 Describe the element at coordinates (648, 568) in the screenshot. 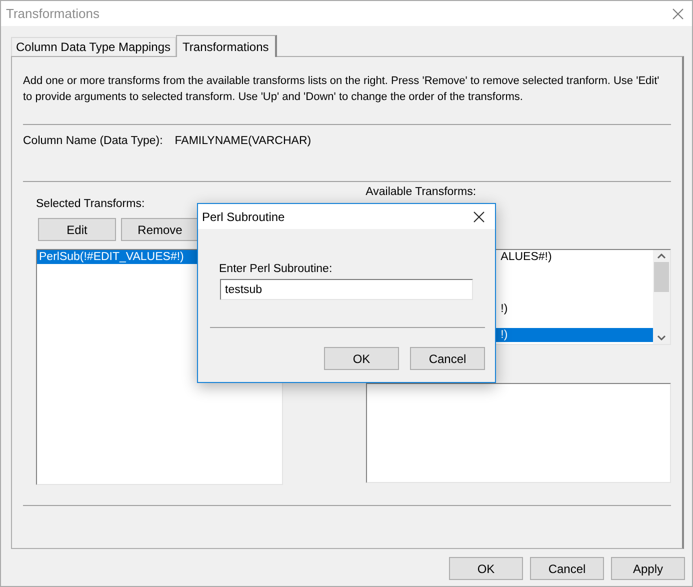

I see `dialog-button: Apply` at that location.